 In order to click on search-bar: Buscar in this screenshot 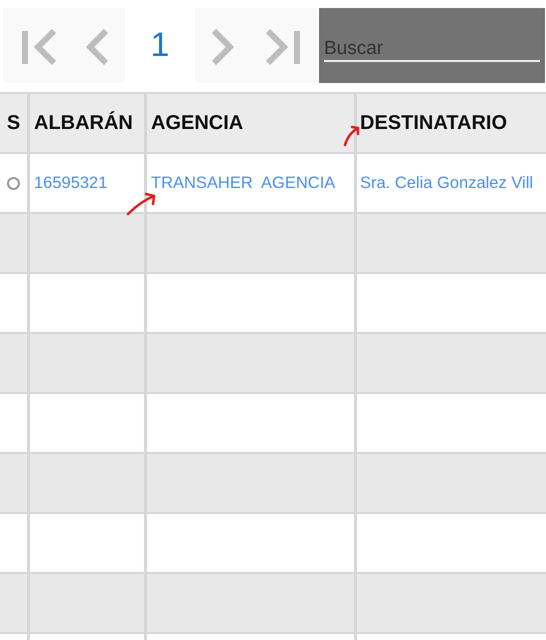, I will do `click(432, 45)`.